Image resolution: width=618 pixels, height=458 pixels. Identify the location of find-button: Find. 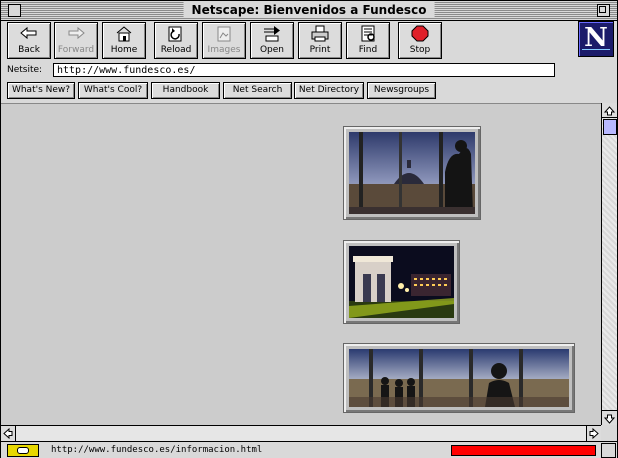
(368, 40).